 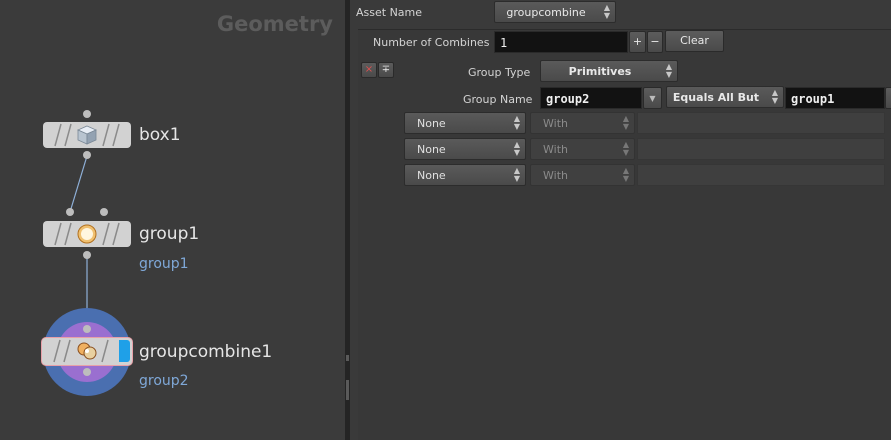 I want to click on clear-button: Clear, so click(x=694, y=41).